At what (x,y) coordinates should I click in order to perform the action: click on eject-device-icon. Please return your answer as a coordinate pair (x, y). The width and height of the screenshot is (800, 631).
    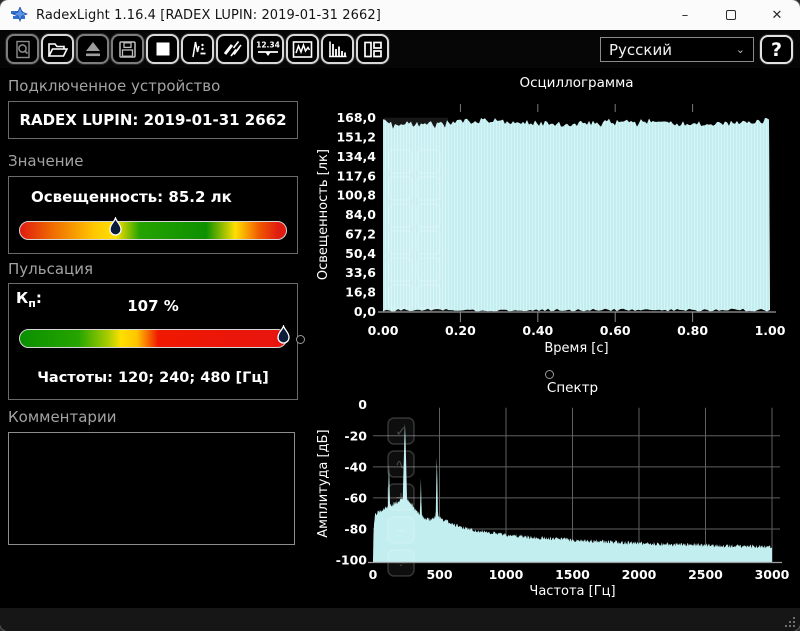
    Looking at the image, I should click on (92, 49).